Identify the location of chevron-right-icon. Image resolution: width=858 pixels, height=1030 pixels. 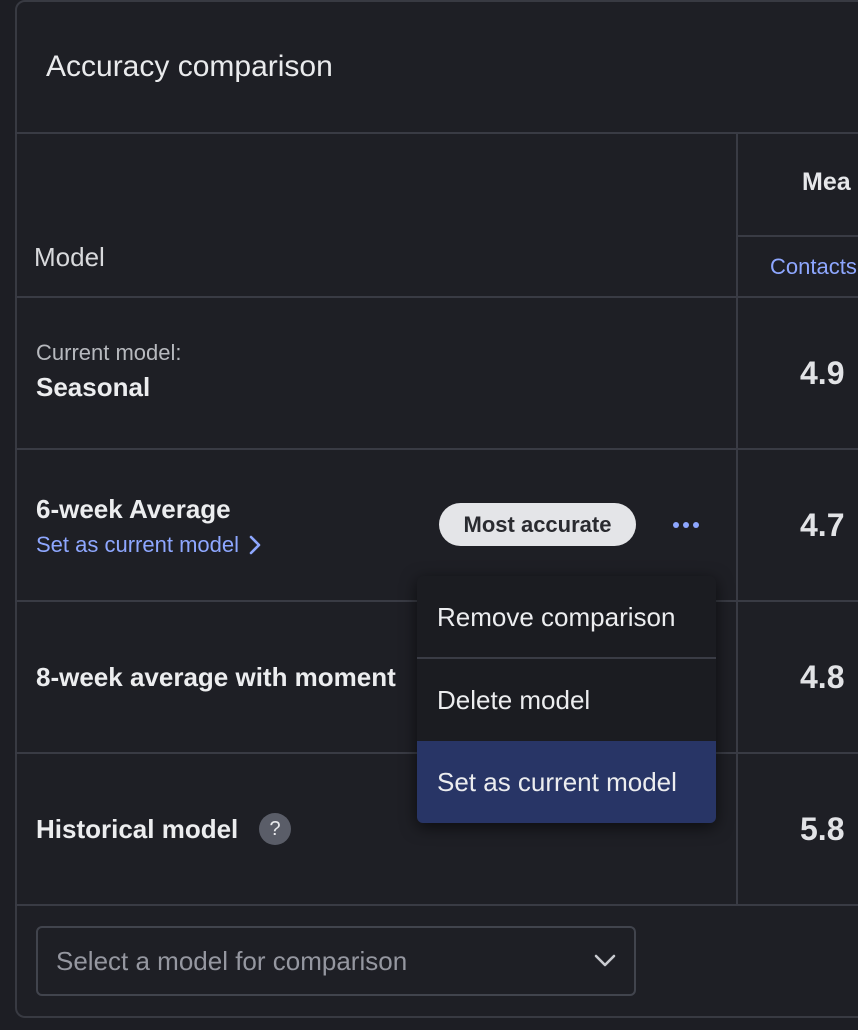
(255, 545).